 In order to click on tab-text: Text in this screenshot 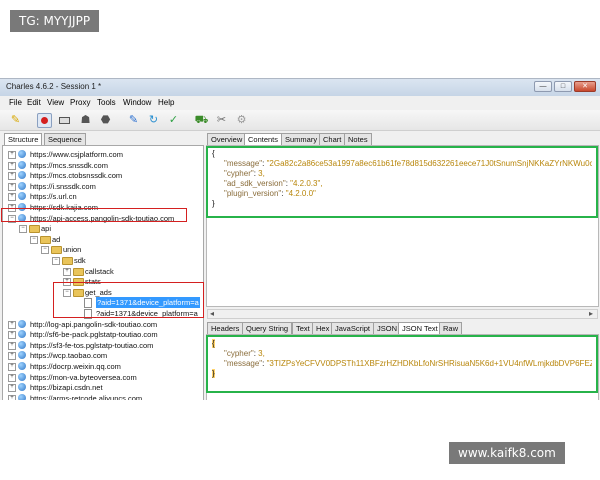, I will do `click(303, 328)`.